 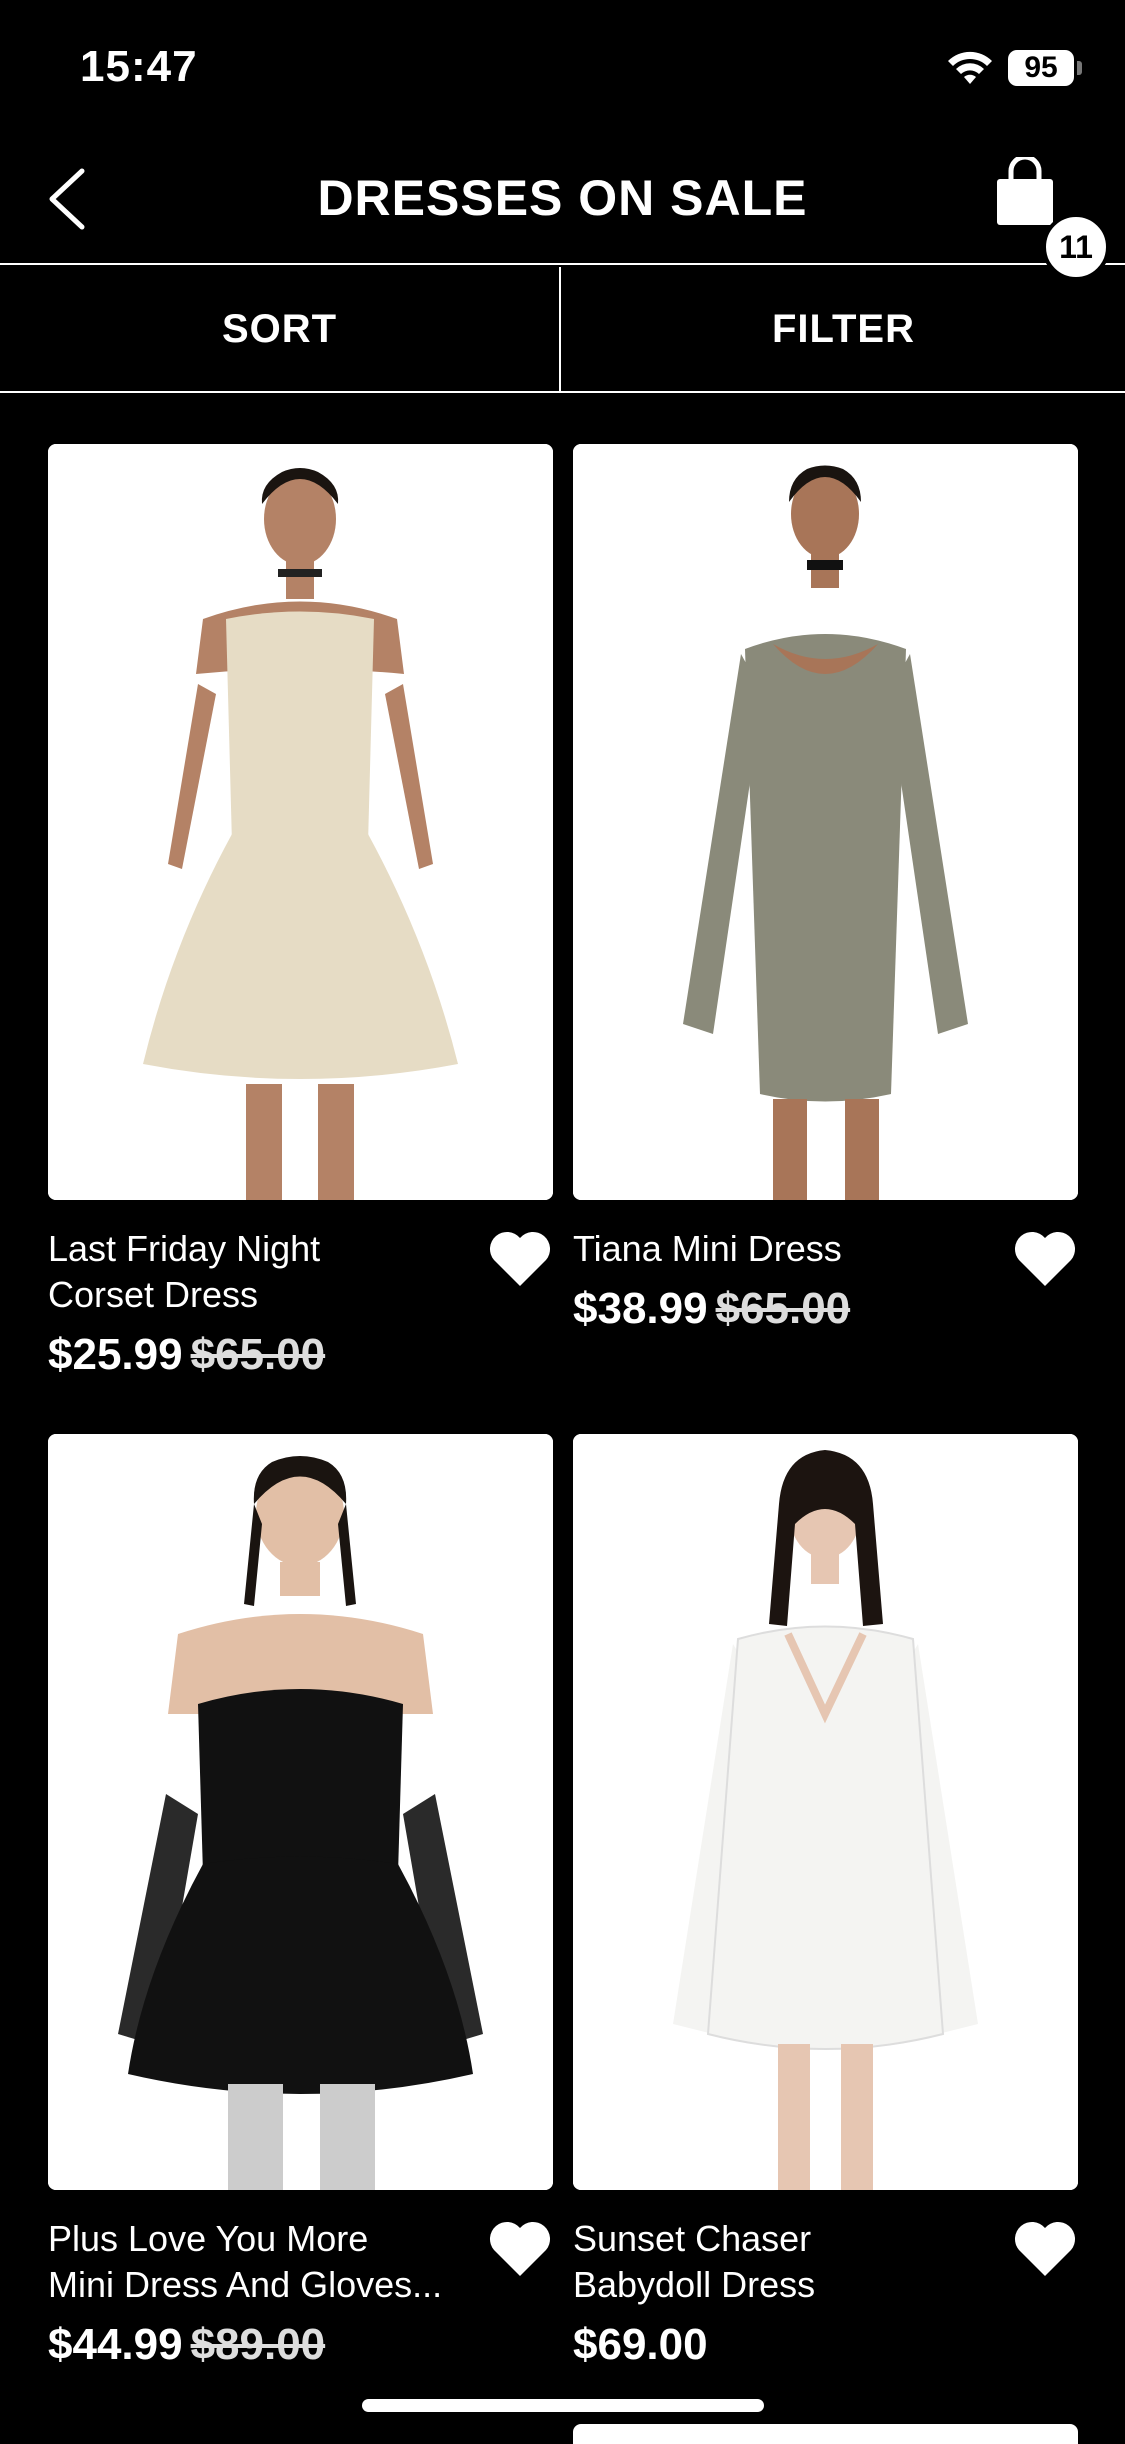 I want to click on product-name: Last Friday Night Corset Dress, so click(x=268, y=1272).